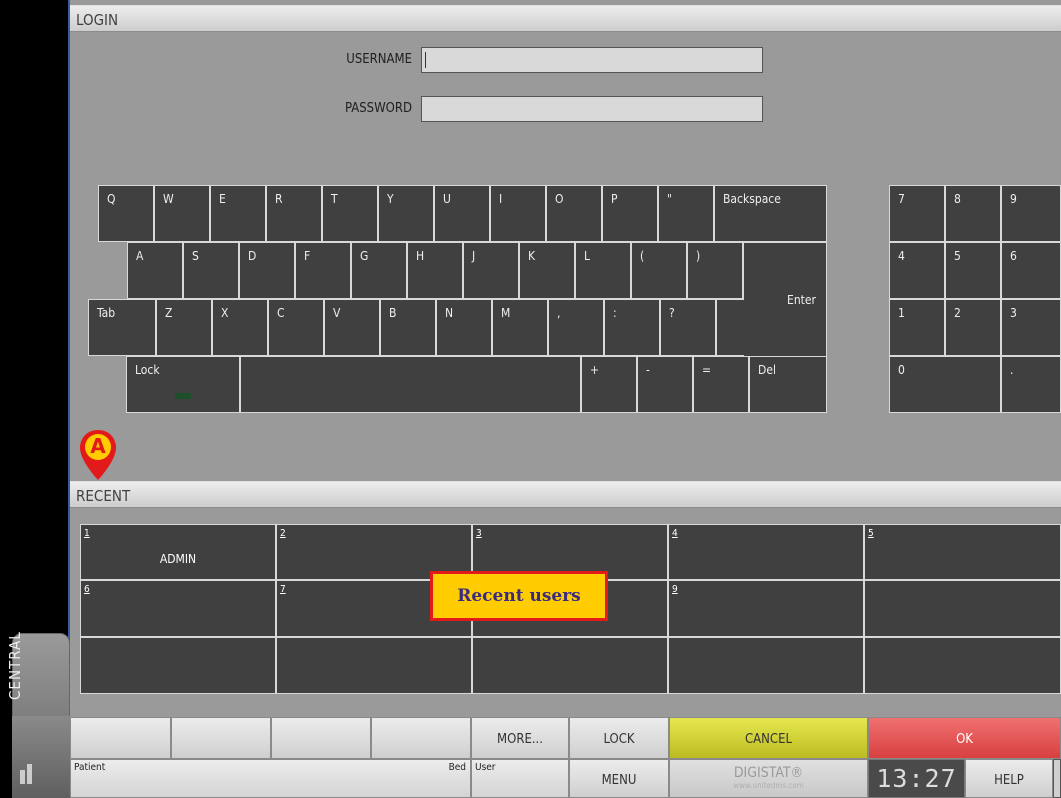 The width and height of the screenshot is (1061, 798). What do you see at coordinates (973, 327) in the screenshot?
I see `num-2: 2` at bounding box center [973, 327].